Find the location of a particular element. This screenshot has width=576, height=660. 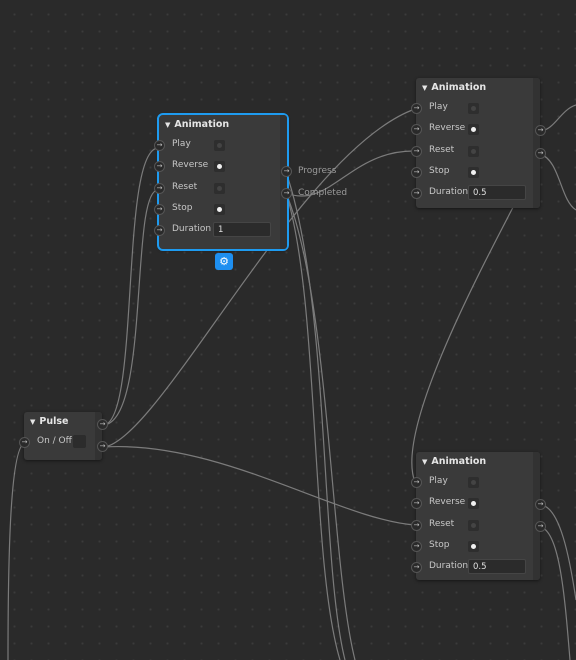

duration-input: 1 is located at coordinates (242, 230).